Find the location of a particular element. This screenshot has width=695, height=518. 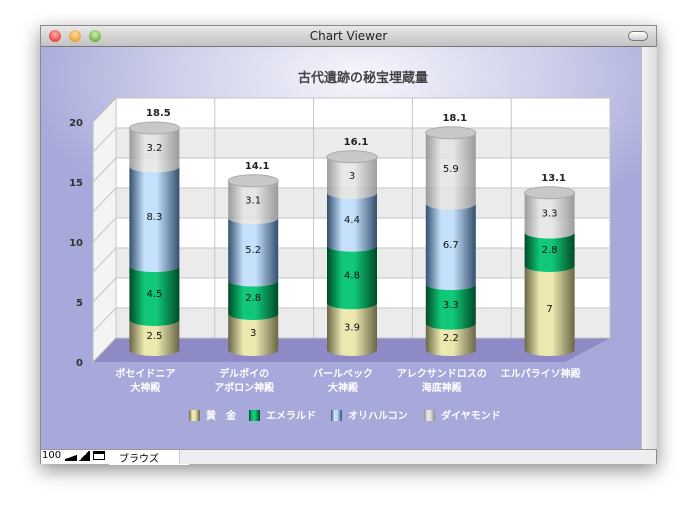

zoom-out-icon is located at coordinates (71, 457).